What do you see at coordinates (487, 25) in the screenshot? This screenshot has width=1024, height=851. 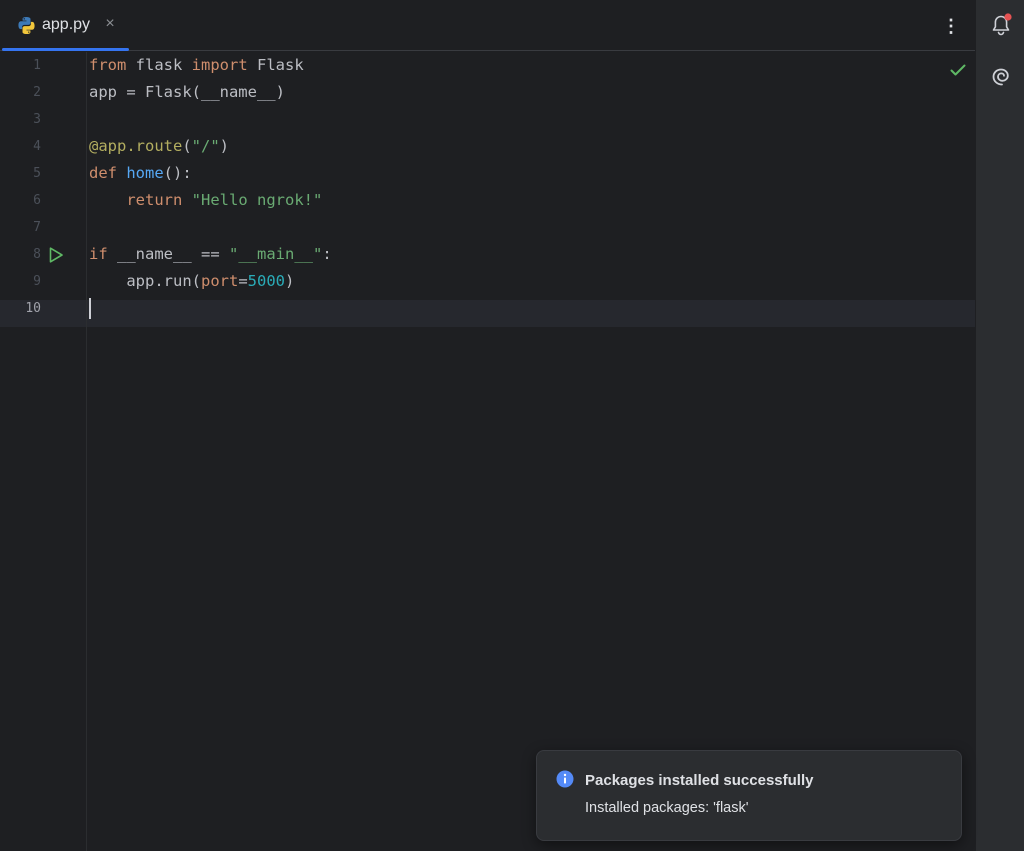 I see `editor-tab-bar: app.py × ⋮` at bounding box center [487, 25].